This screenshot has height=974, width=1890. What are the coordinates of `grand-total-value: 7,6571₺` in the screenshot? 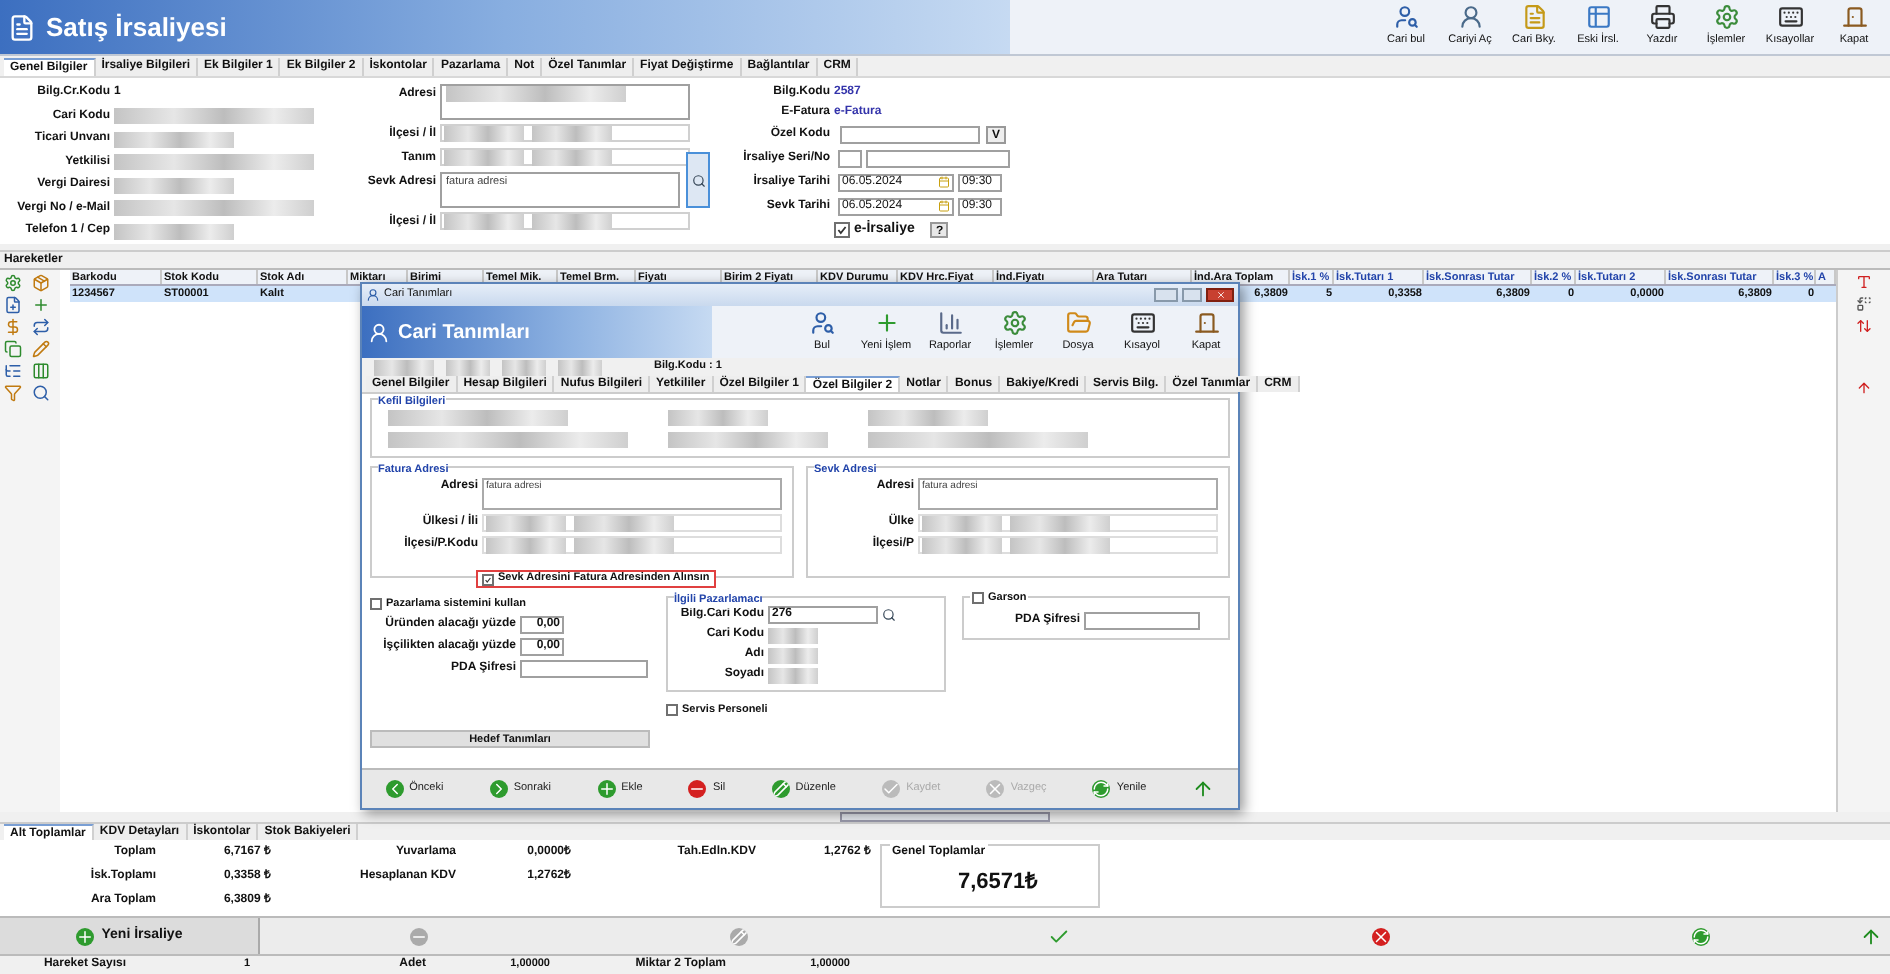 It's located at (998, 883).